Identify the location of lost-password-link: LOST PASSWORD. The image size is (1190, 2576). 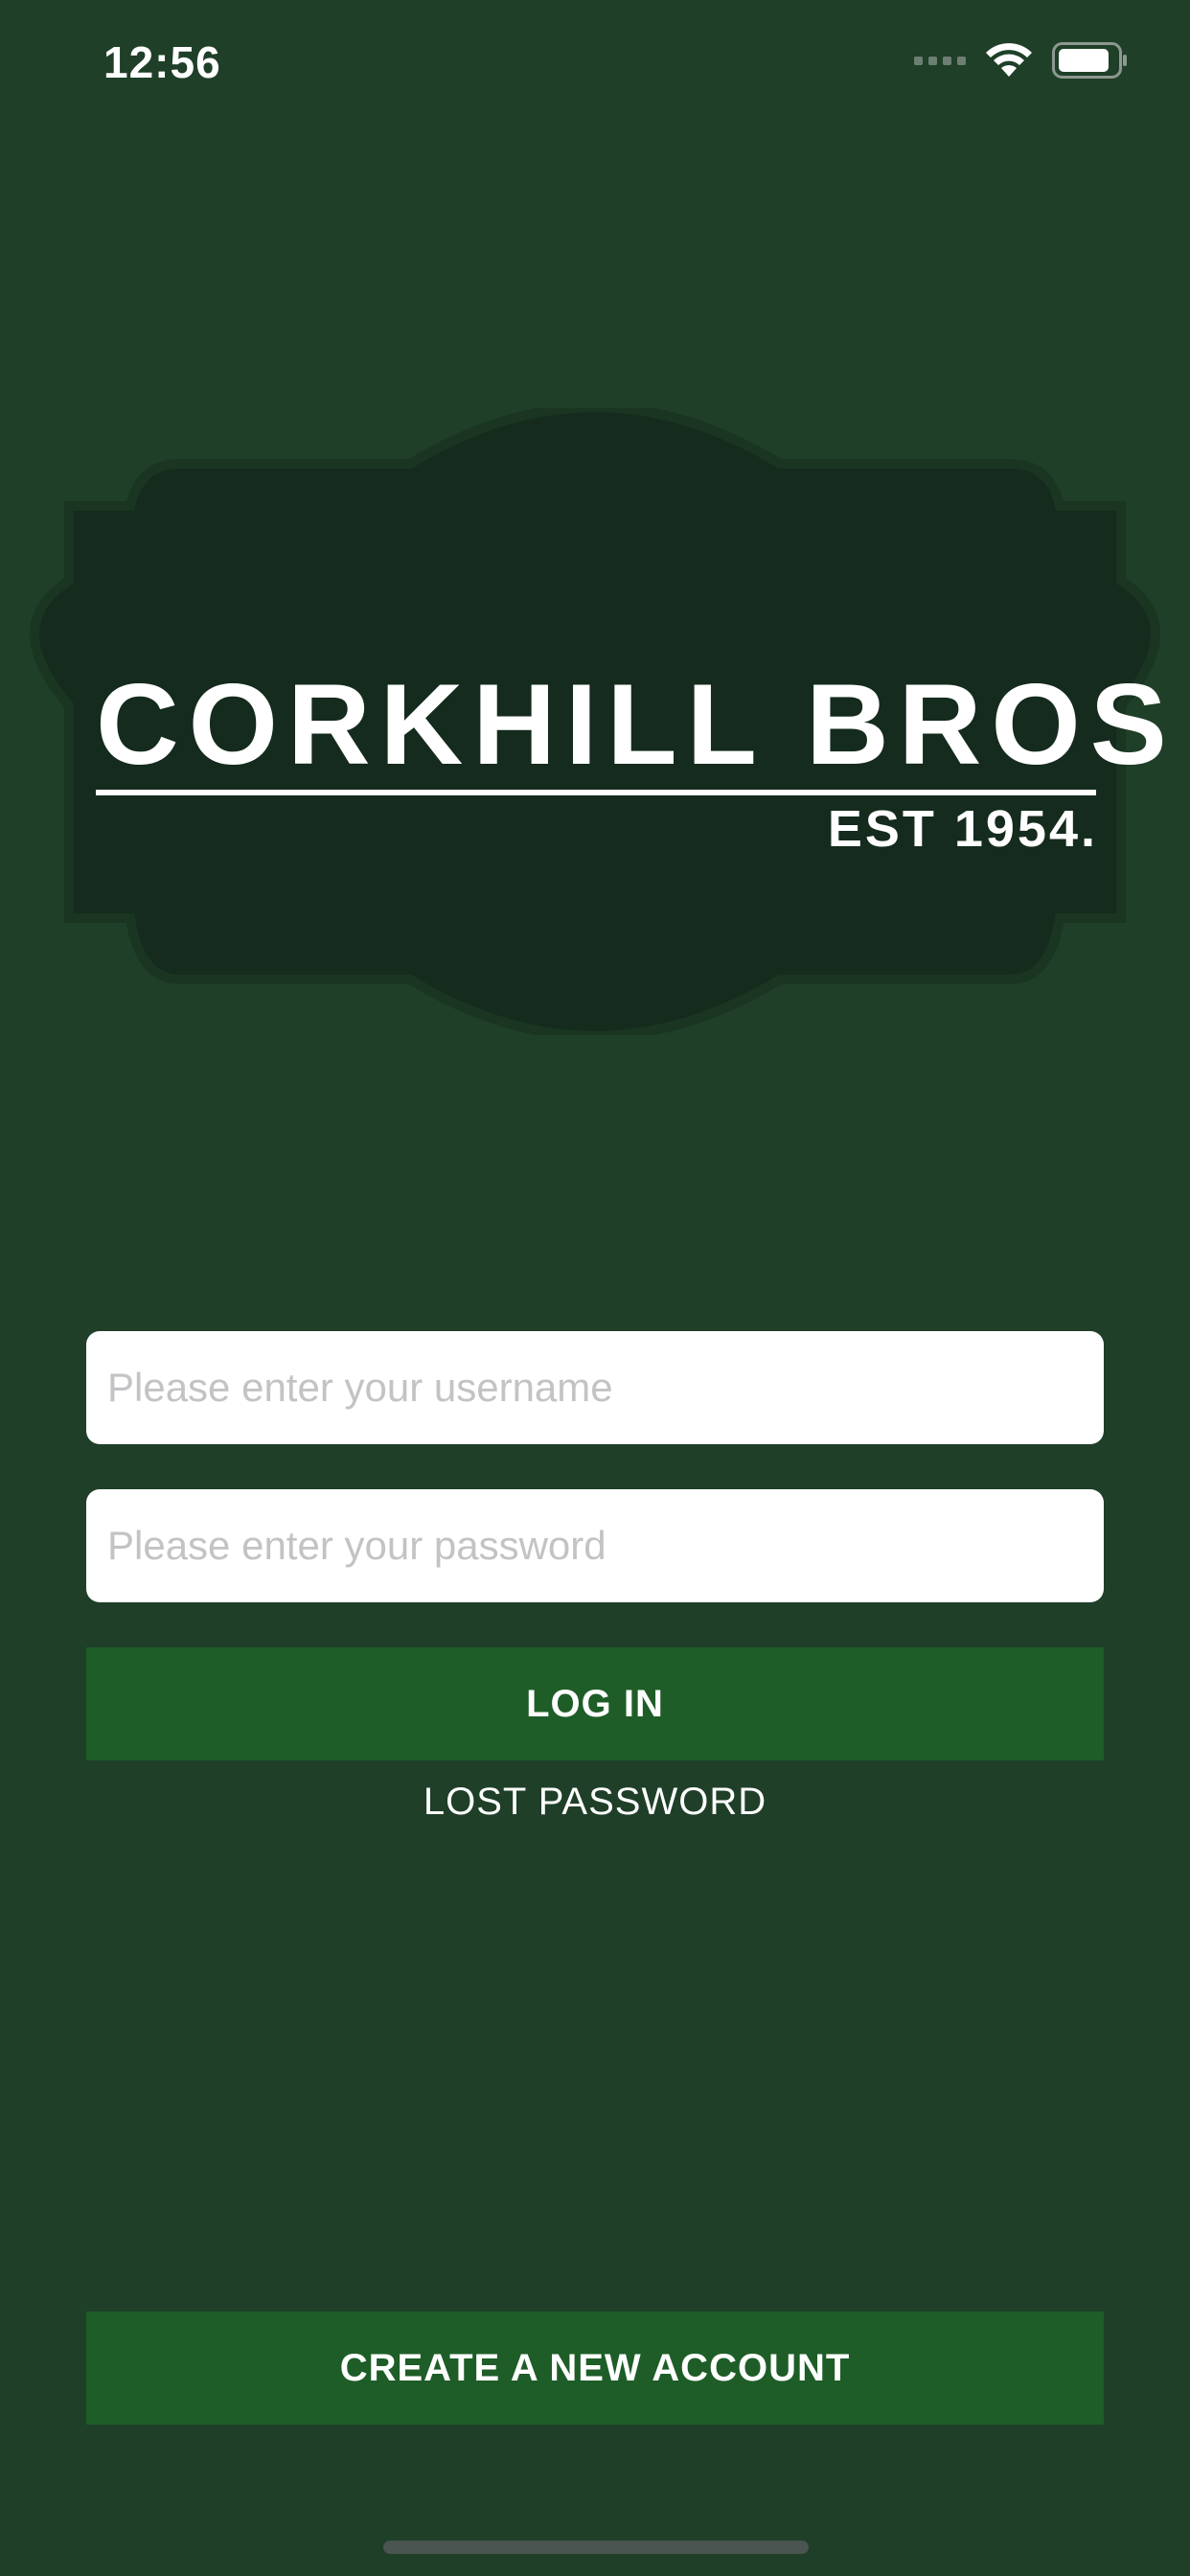
(595, 1802).